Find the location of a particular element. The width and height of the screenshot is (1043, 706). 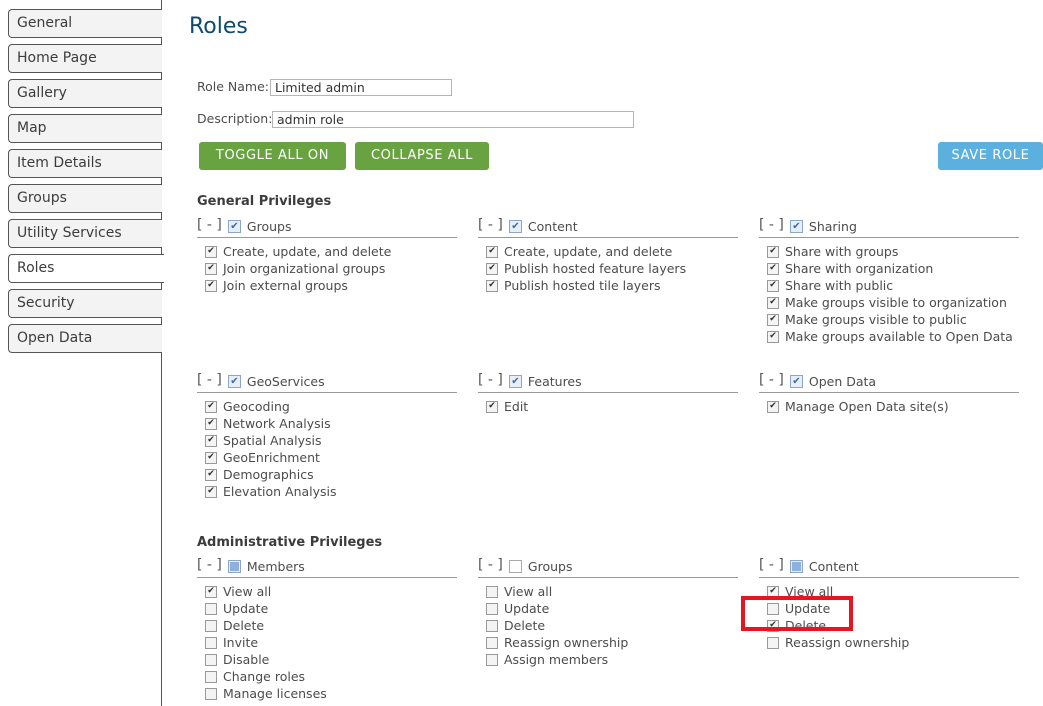

privilege-item: ✔ Share with public is located at coordinates (901, 285).